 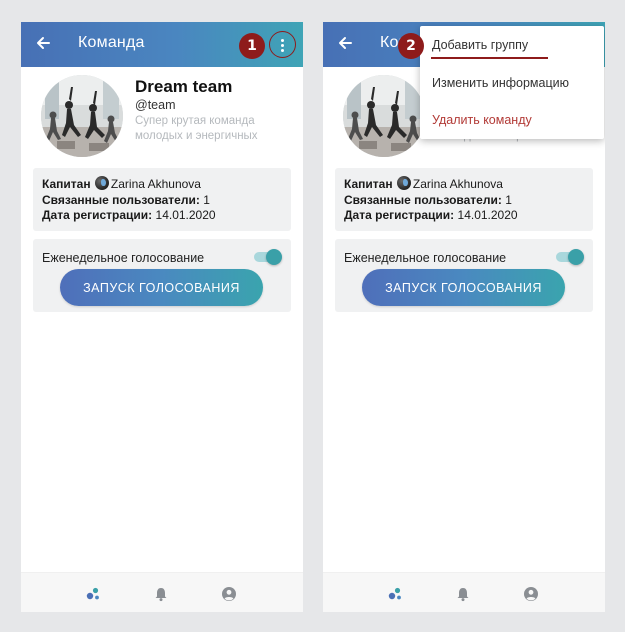 I want to click on menu-item-add-group: Добавить группу, so click(x=480, y=45).